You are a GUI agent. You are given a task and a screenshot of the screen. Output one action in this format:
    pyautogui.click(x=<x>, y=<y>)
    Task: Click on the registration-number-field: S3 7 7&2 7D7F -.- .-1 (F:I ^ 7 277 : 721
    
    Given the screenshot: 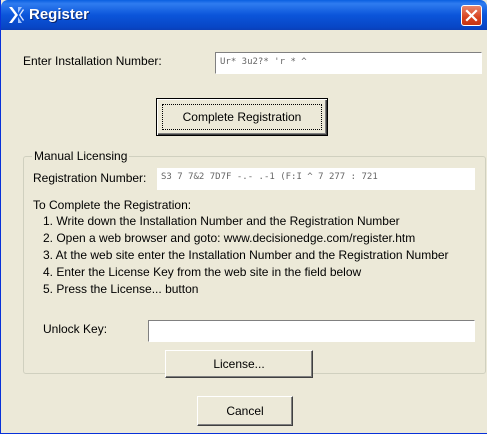 What is the action you would take?
    pyautogui.click(x=316, y=179)
    